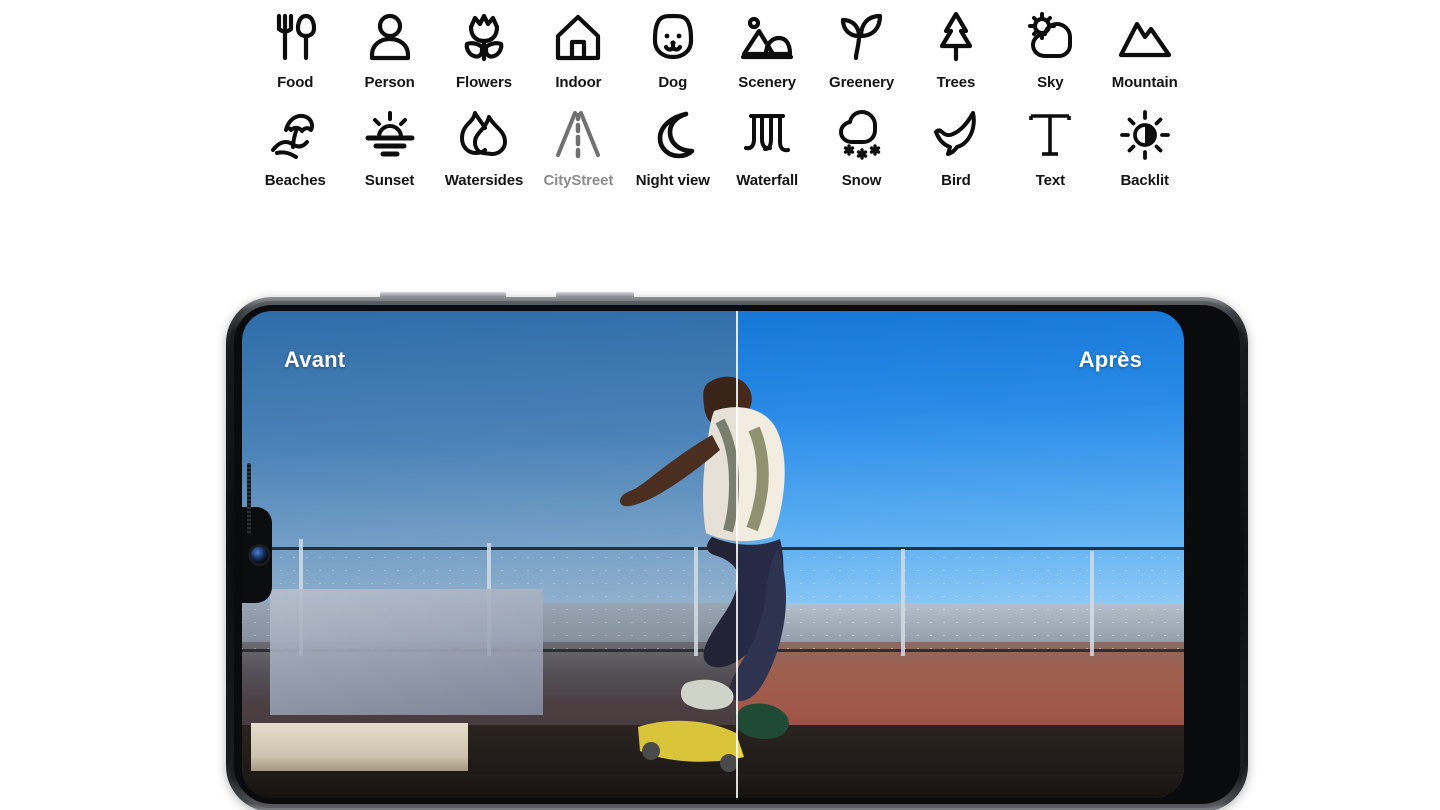  I want to click on scene-item-greenery: Greenery, so click(861, 47).